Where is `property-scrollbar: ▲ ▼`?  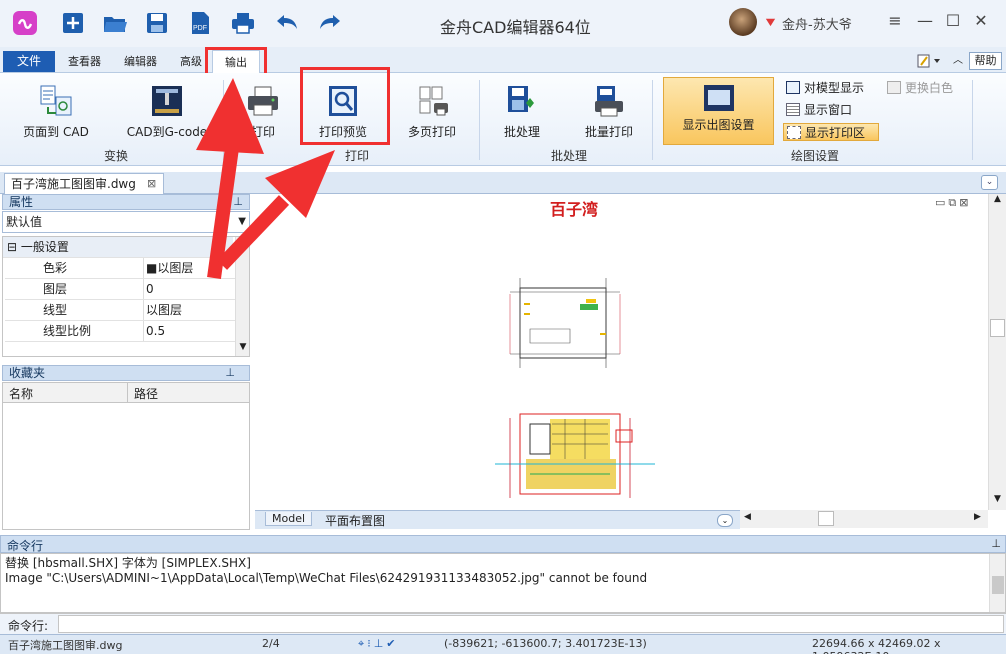 property-scrollbar: ▲ ▼ is located at coordinates (242, 296).